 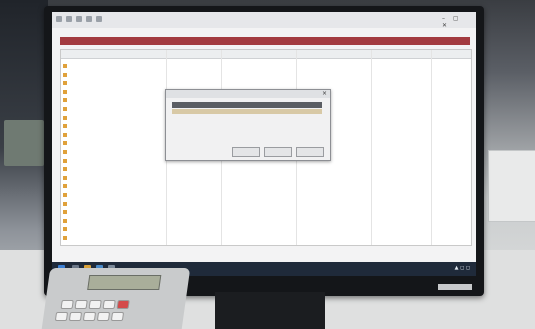 What do you see at coordinates (116, 298) in the screenshot?
I see `calculator` at bounding box center [116, 298].